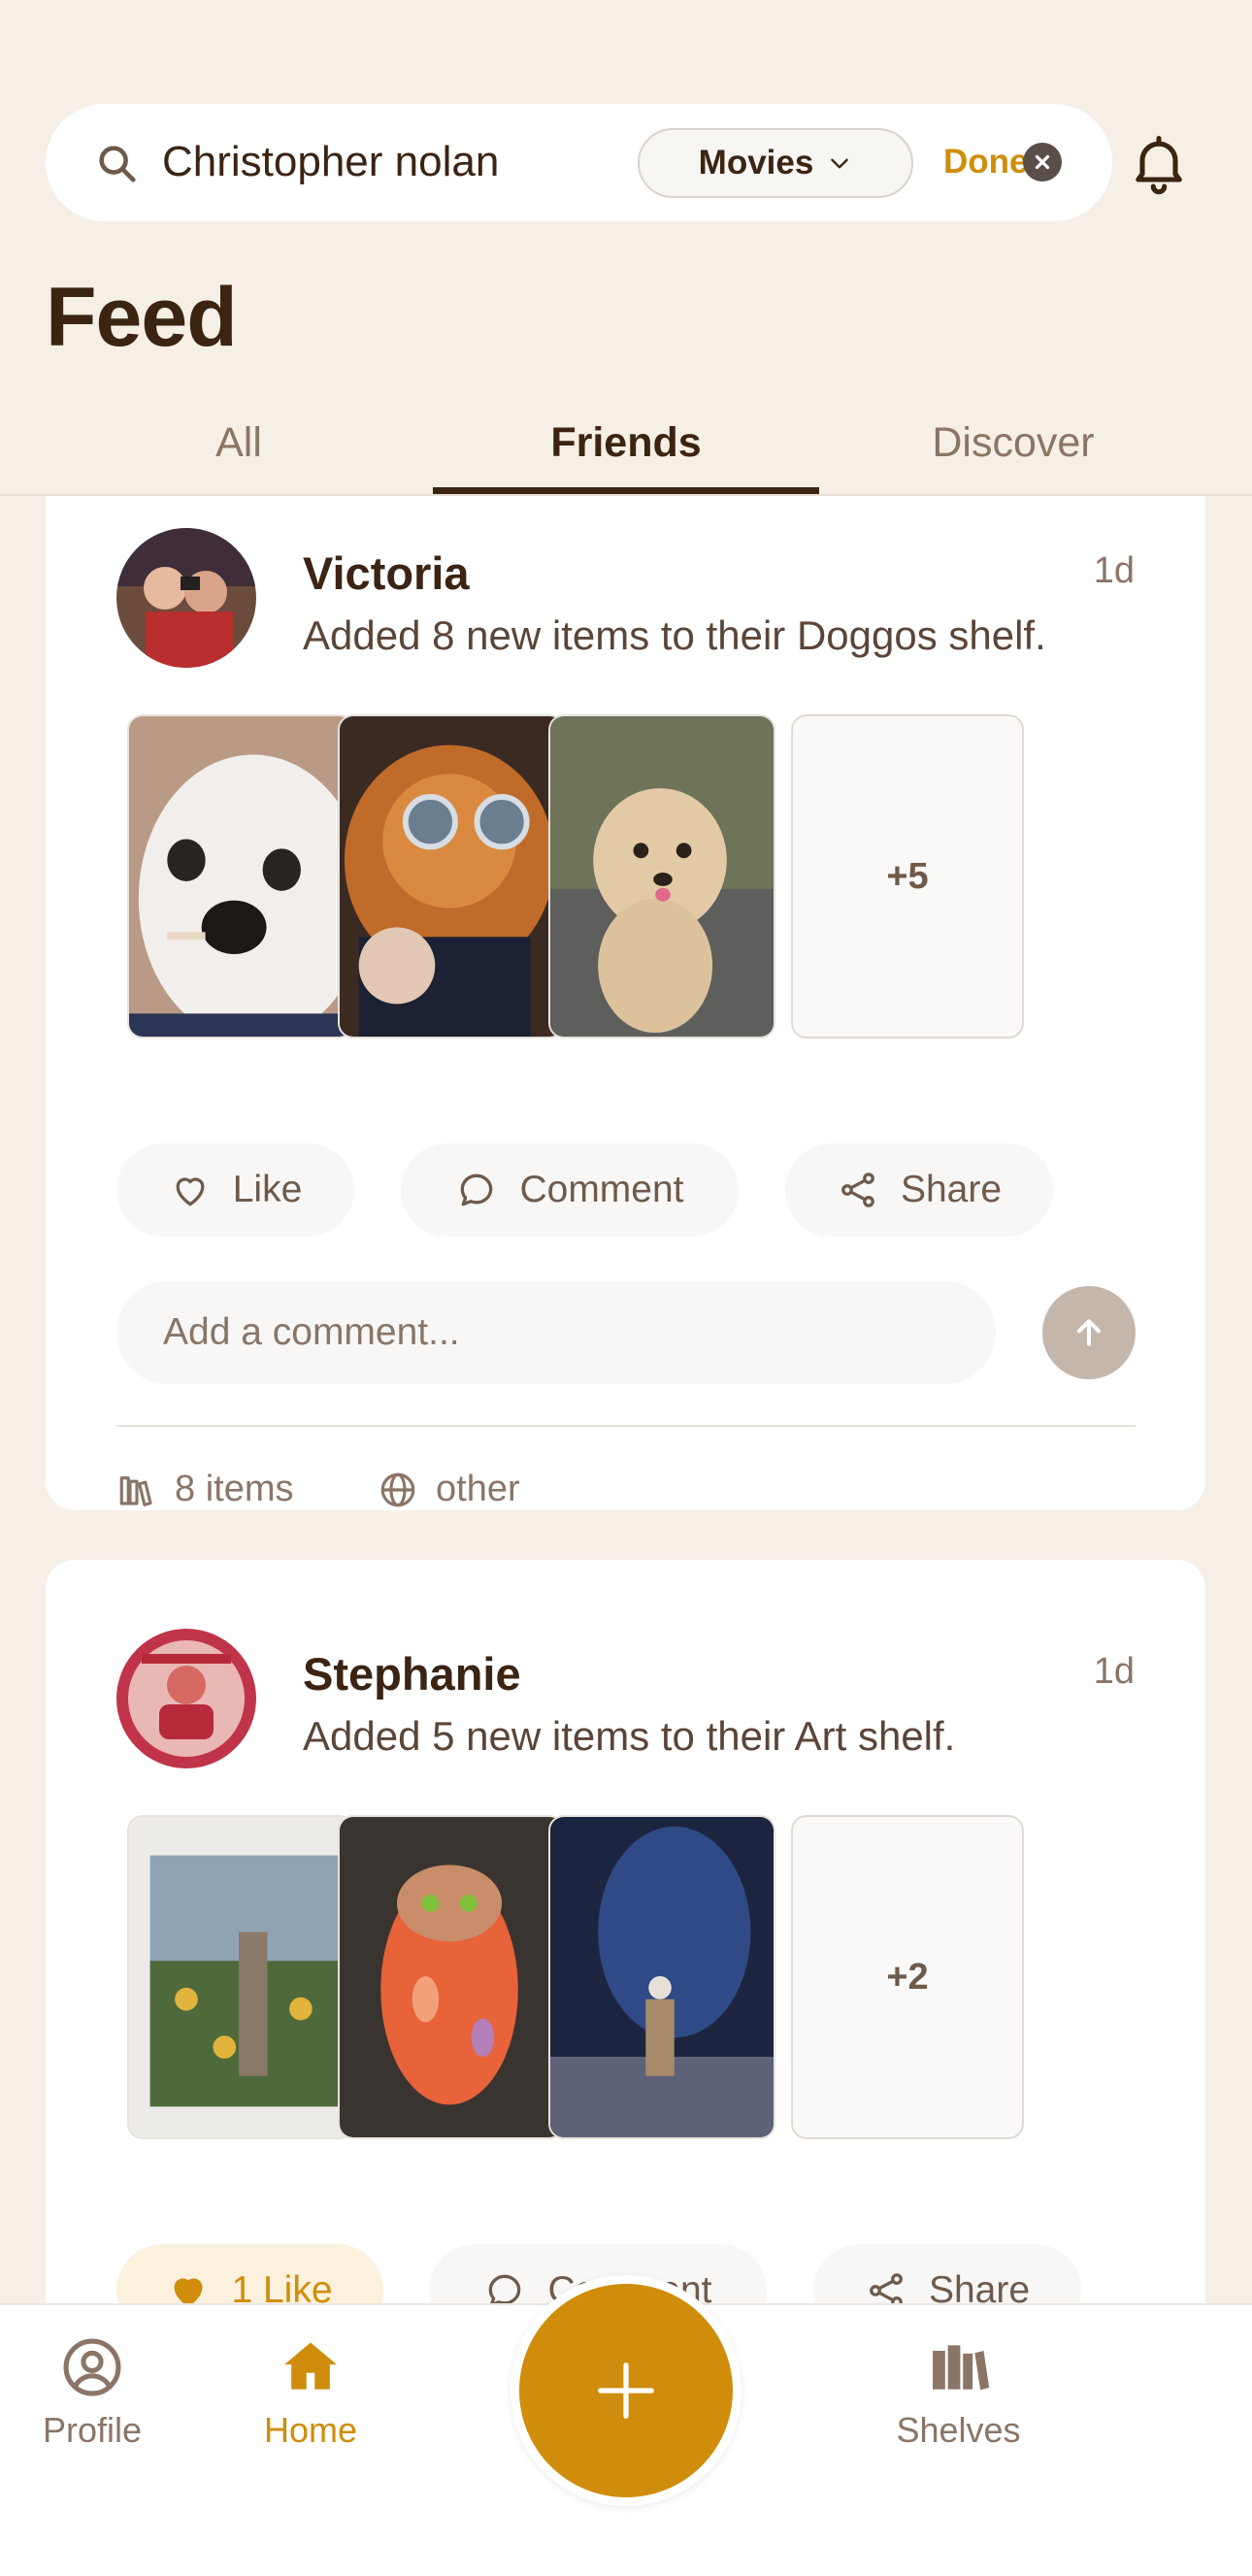 This screenshot has width=1252, height=2576. What do you see at coordinates (958, 2392) in the screenshot?
I see `nav-shelves: Shelves` at bounding box center [958, 2392].